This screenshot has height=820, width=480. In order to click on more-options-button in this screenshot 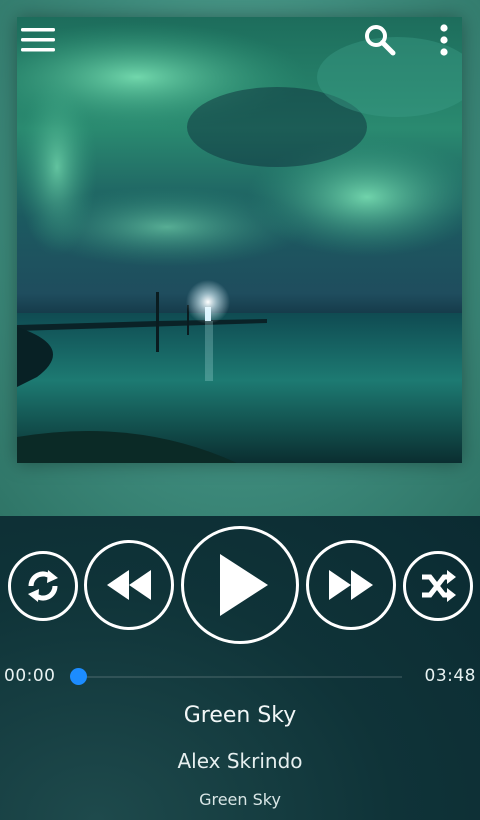, I will do `click(444, 40)`.